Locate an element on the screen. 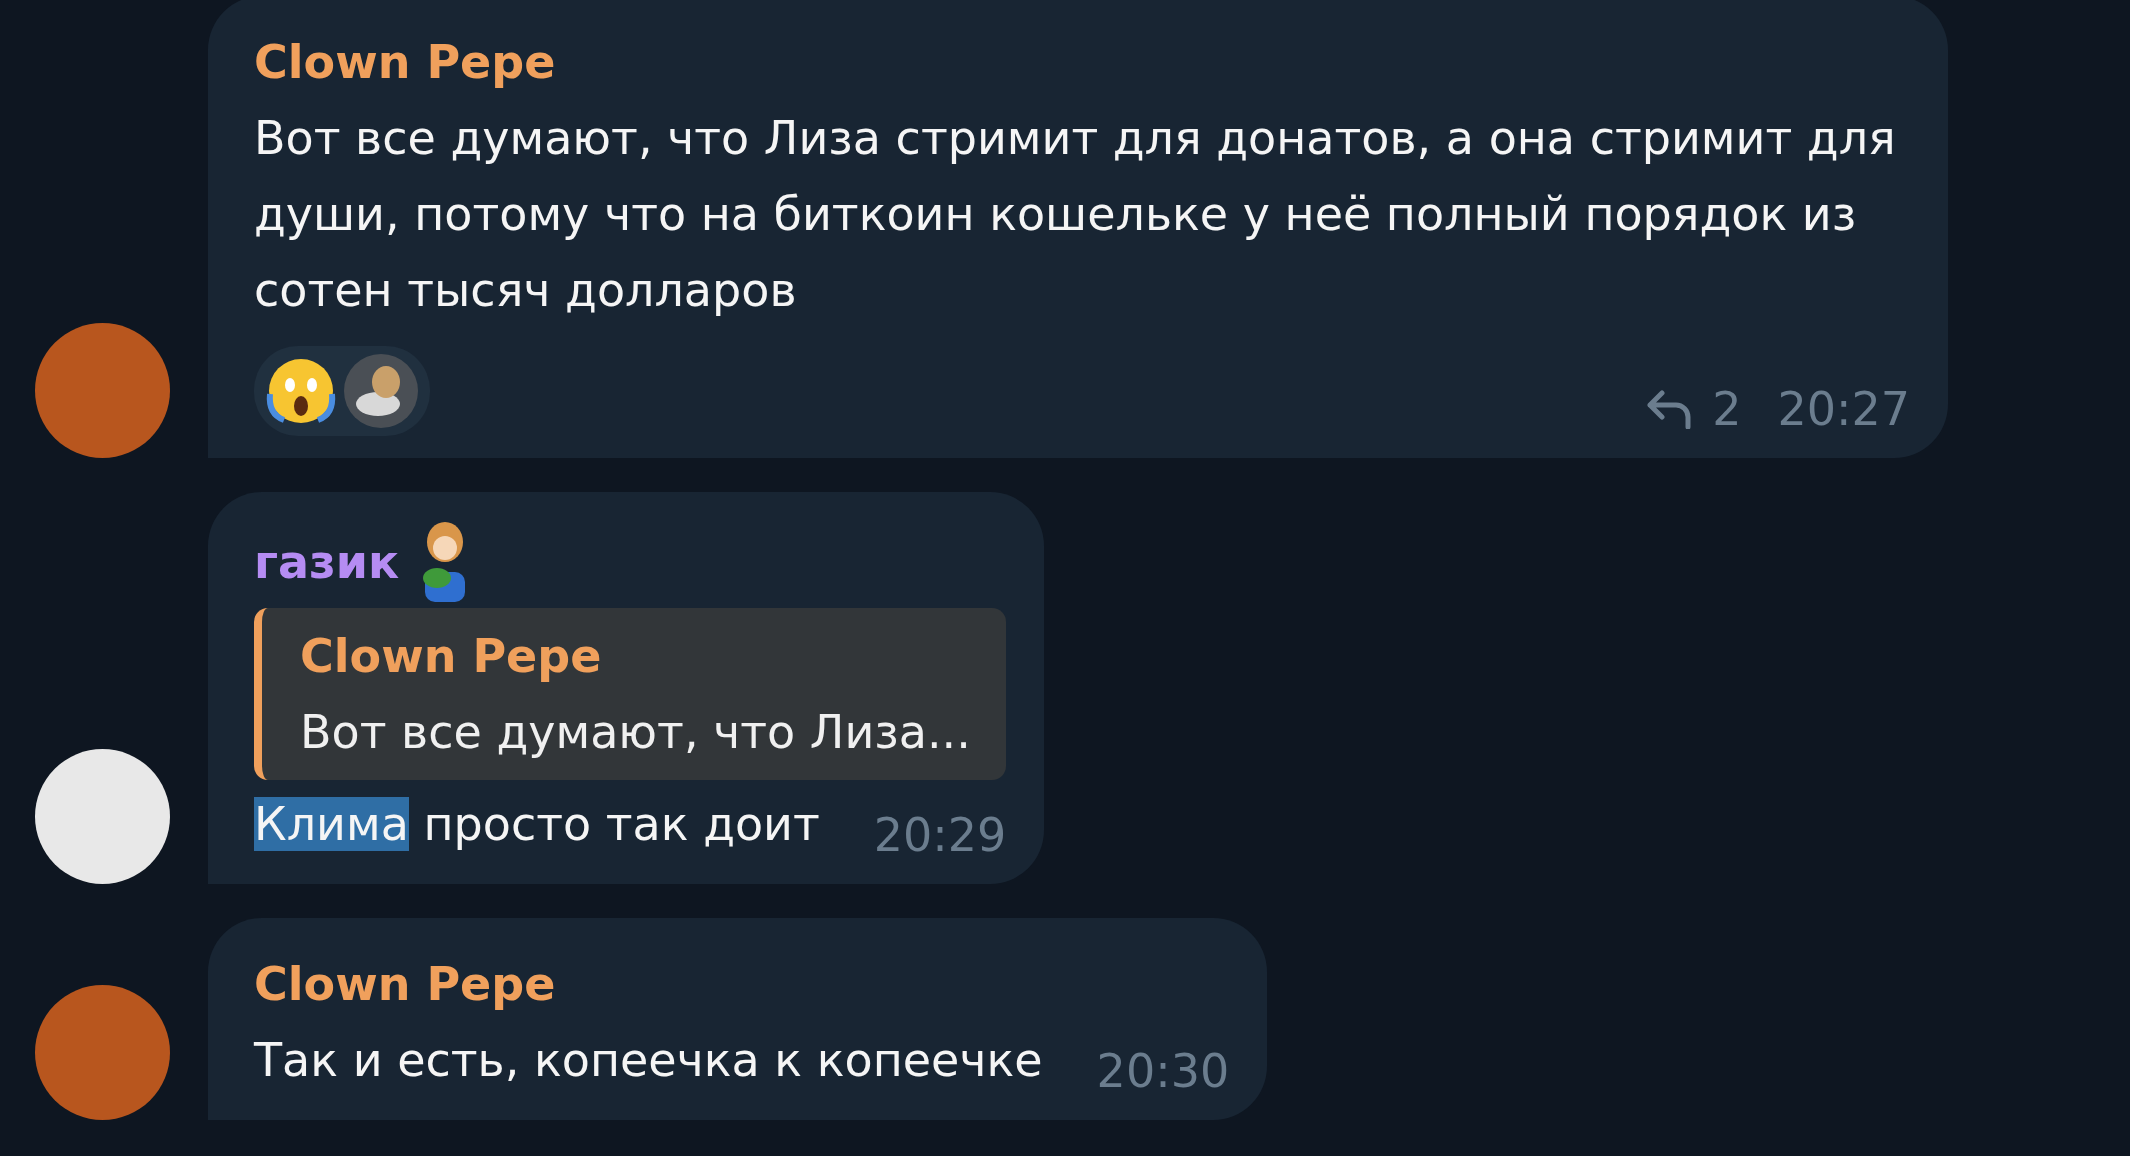 The width and height of the screenshot is (2130, 1156). sticker-icon is located at coordinates (381, 391).